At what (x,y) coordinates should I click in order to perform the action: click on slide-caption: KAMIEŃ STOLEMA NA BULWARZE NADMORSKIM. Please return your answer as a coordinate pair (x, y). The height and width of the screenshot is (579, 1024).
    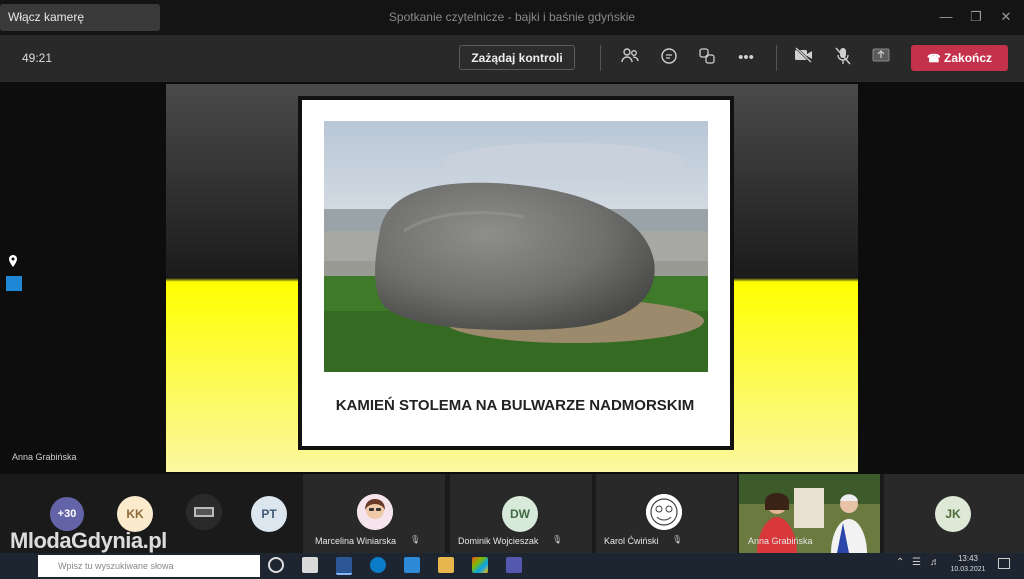
    Looking at the image, I should click on (515, 405).